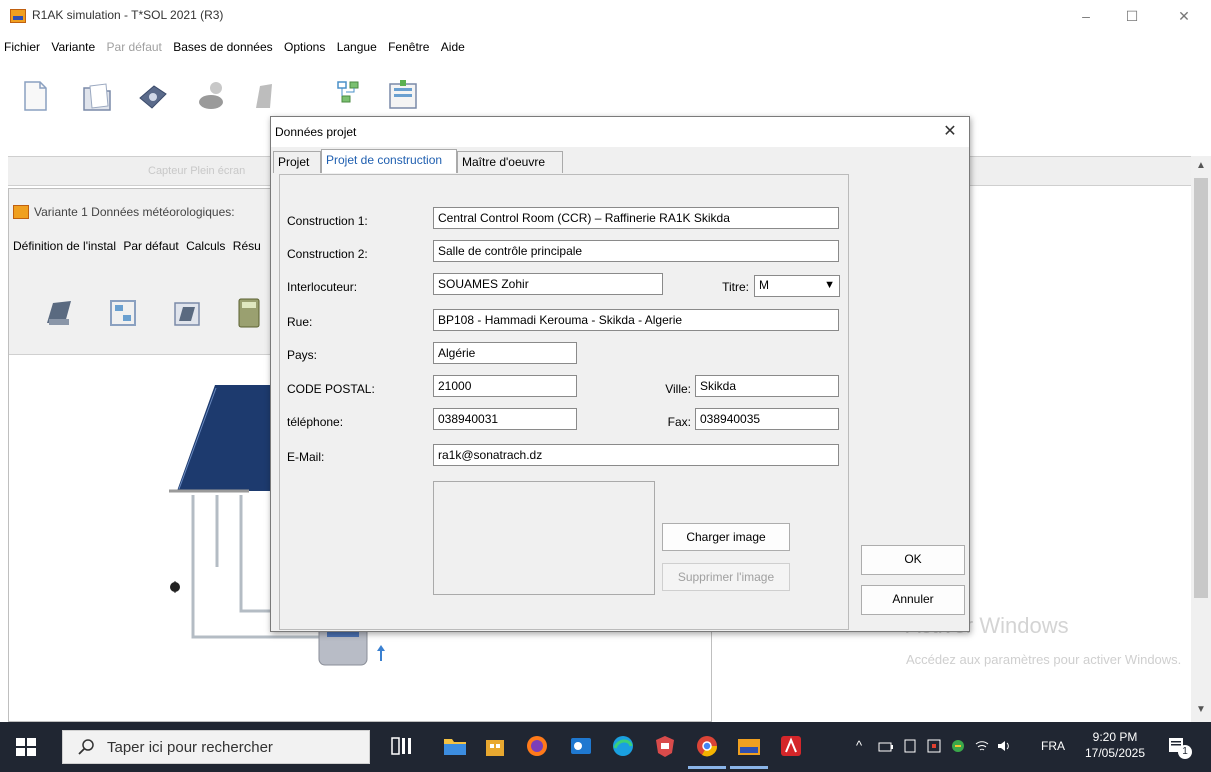 The width and height of the screenshot is (1211, 772). I want to click on tray-chevron-up-icon: ^, so click(859, 745).